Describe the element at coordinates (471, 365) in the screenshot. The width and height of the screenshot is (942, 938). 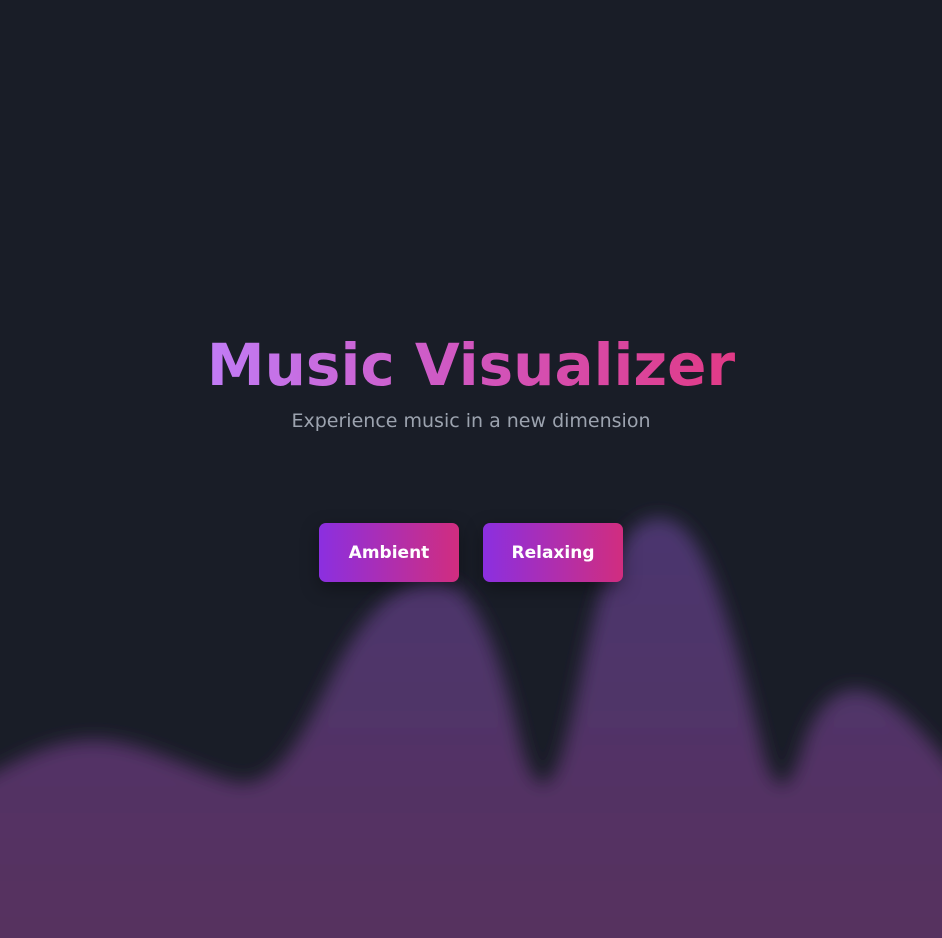
I see `page-title: Music Visualizer` at that location.